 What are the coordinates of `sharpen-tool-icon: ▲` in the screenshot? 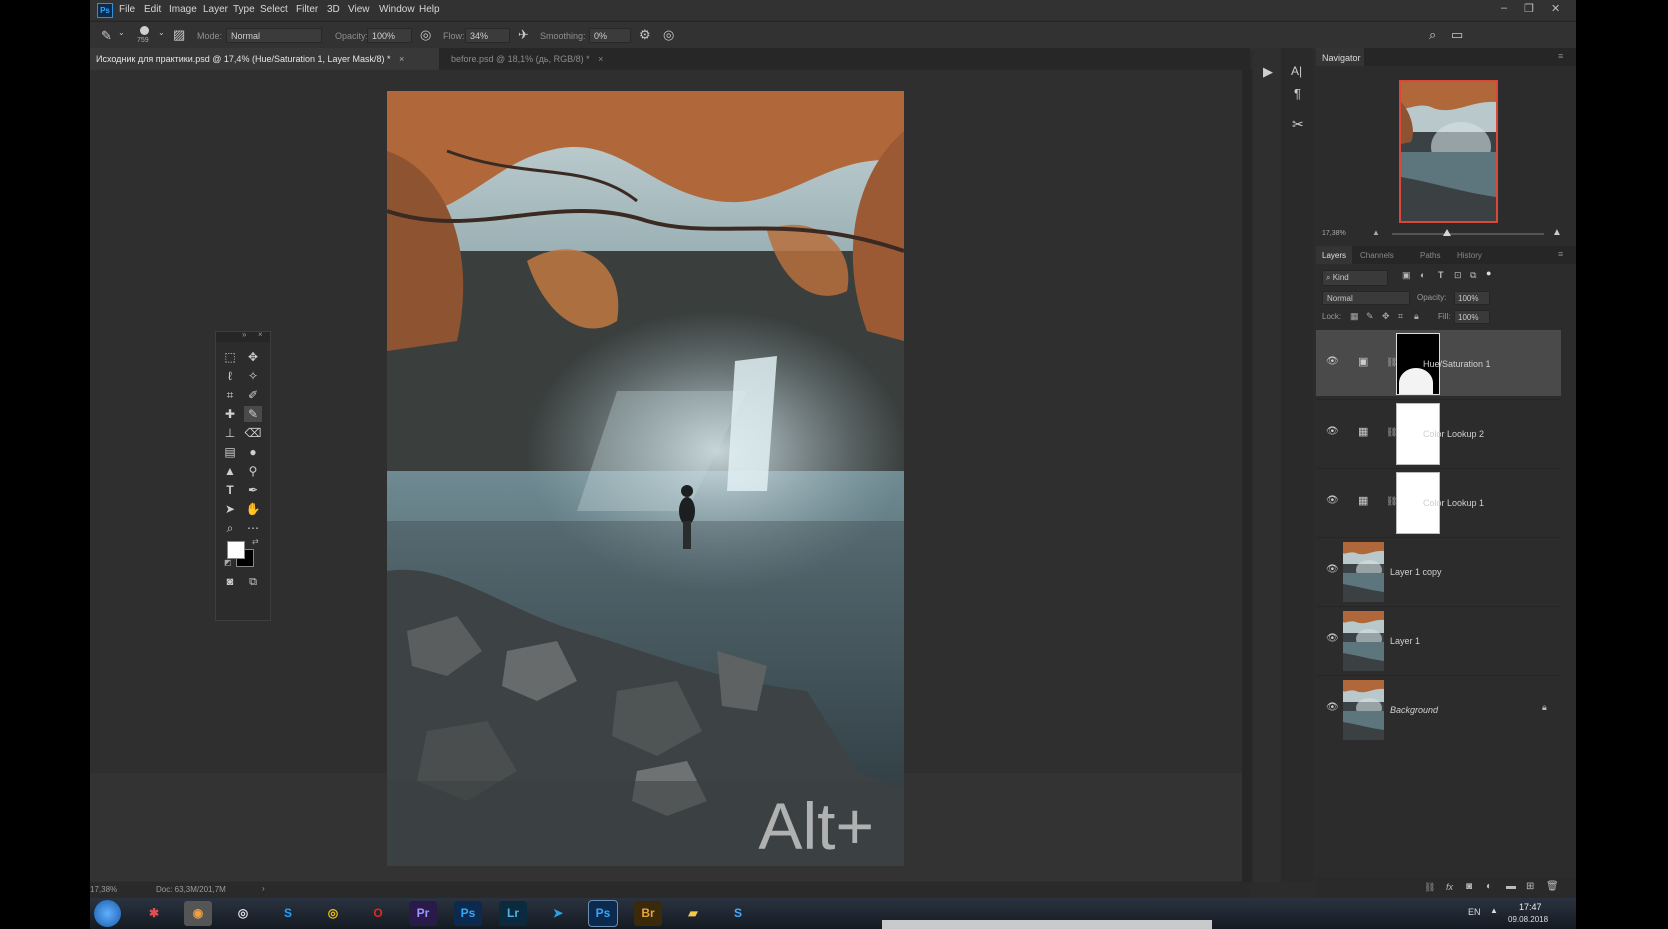 It's located at (230, 471).